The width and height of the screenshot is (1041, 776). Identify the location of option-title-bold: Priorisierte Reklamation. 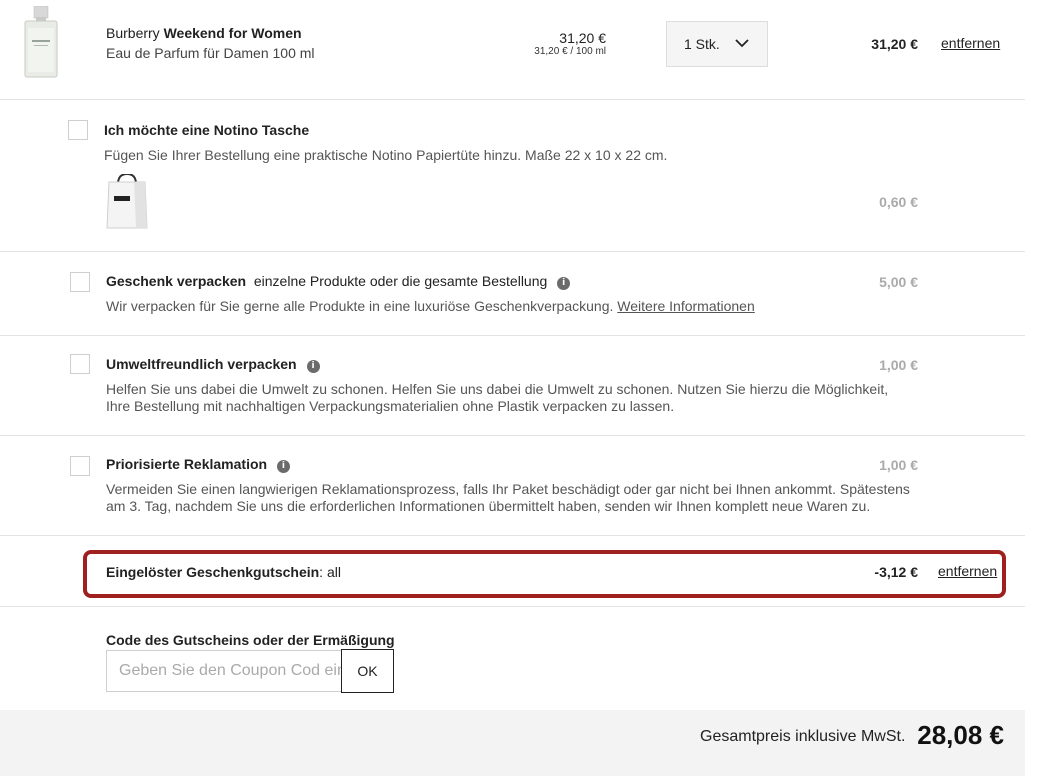
(187, 464).